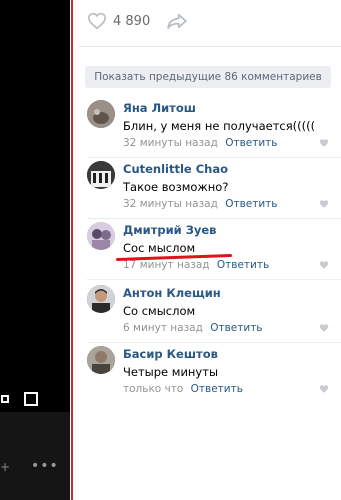 The height and width of the screenshot is (500, 341). Describe the element at coordinates (177, 21) in the screenshot. I see `share-icon` at that location.